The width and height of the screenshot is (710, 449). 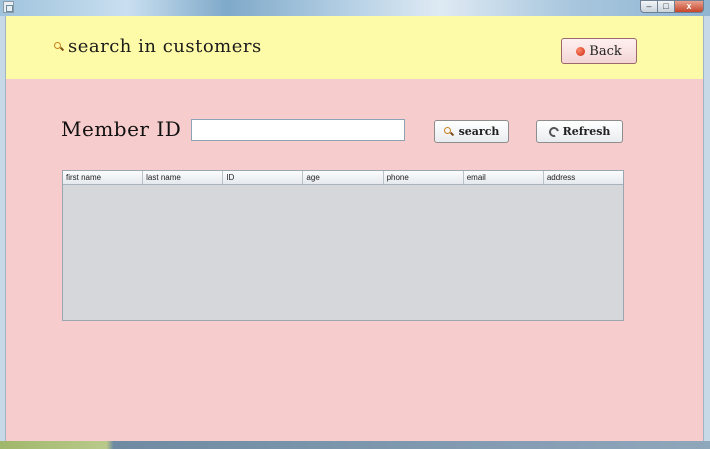 What do you see at coordinates (103, 177) in the screenshot?
I see `column-header-first-name: first name` at bounding box center [103, 177].